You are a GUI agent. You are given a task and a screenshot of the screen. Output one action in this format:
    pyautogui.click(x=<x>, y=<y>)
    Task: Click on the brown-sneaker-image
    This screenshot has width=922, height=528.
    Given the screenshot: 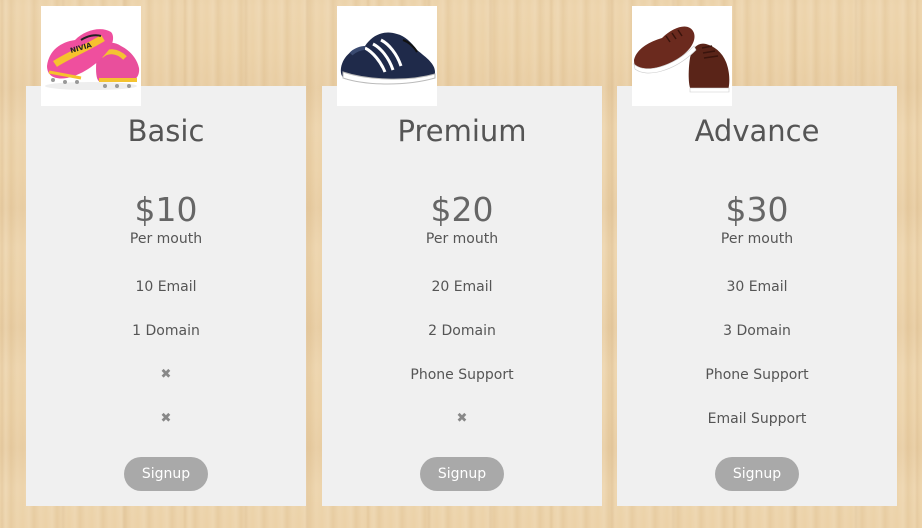 What is the action you would take?
    pyautogui.click(x=682, y=56)
    